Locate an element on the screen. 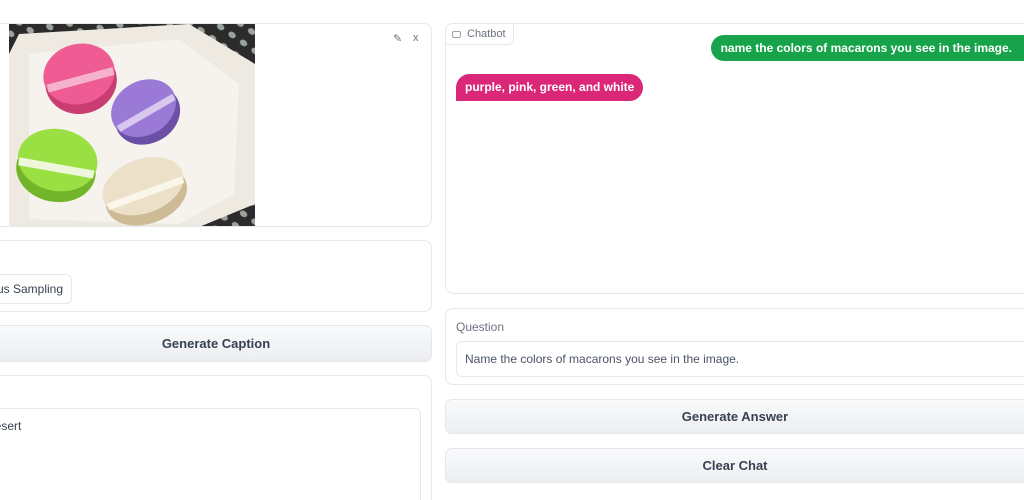 This screenshot has height=500, width=1024. generate-answer-button: Generate Answer is located at coordinates (734, 416).